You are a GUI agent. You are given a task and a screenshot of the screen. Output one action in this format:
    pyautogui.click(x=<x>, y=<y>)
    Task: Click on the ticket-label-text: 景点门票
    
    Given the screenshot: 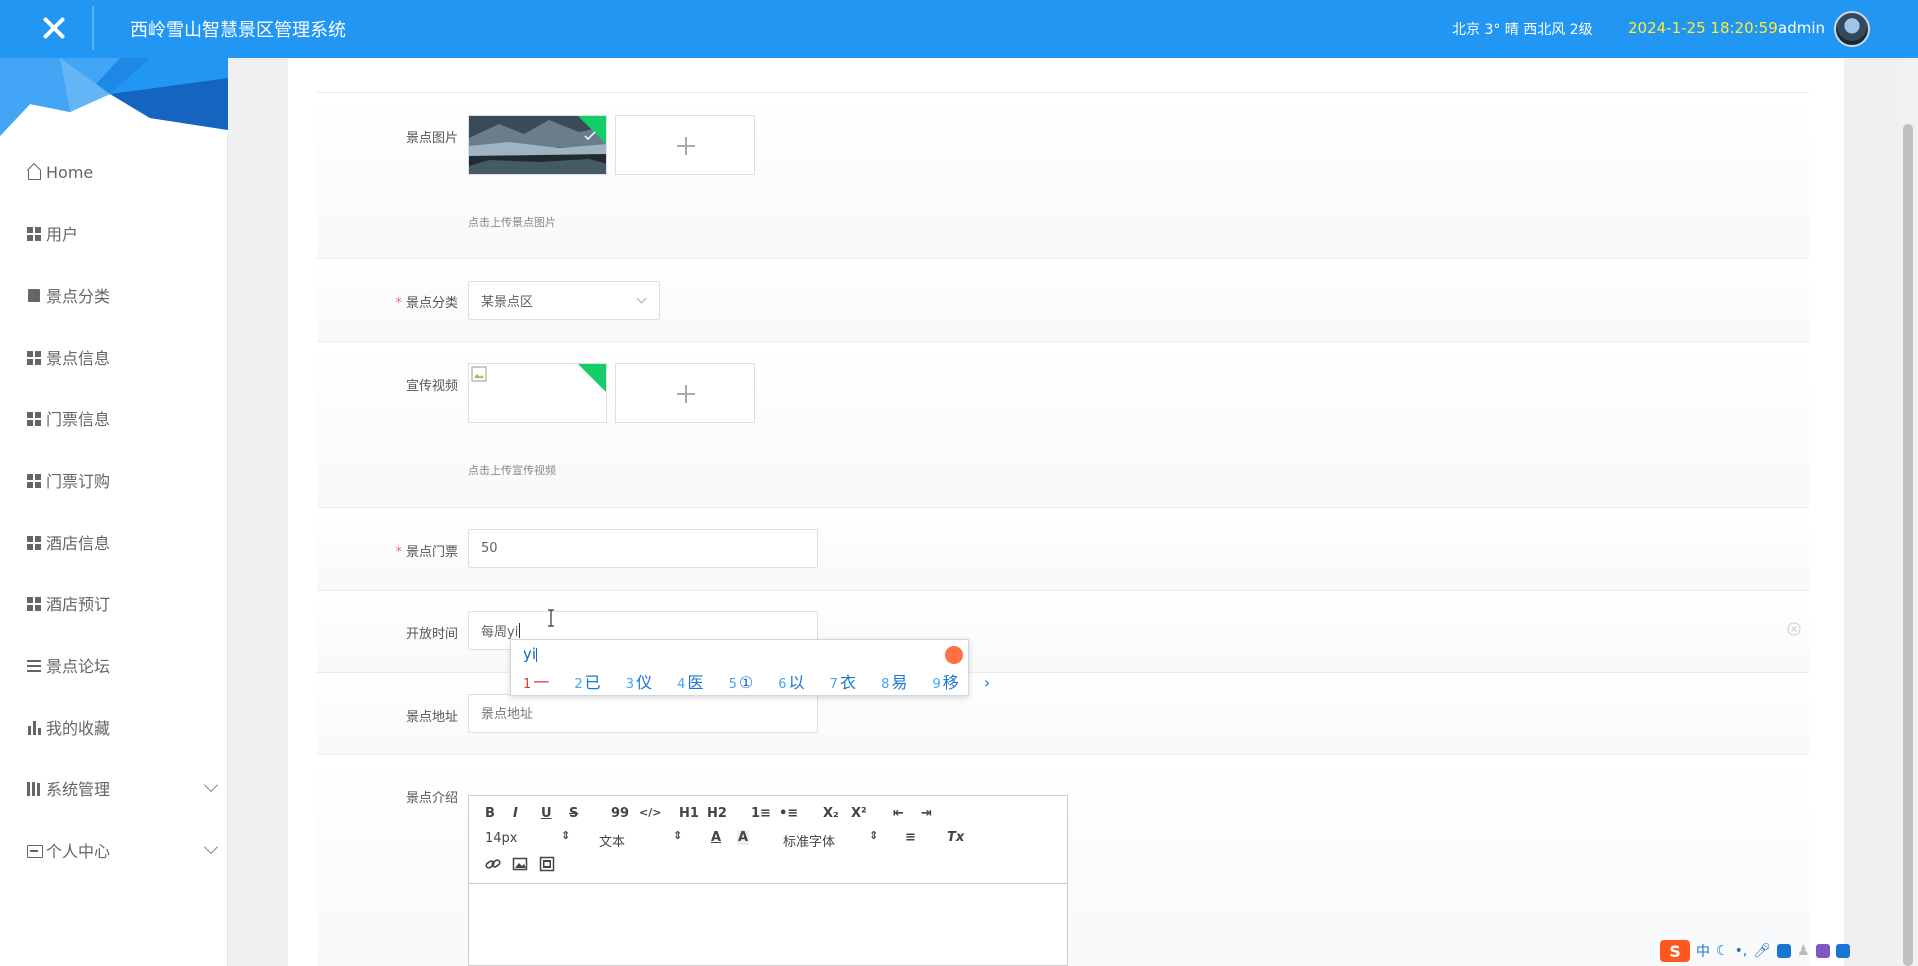 What is the action you would take?
    pyautogui.click(x=431, y=552)
    